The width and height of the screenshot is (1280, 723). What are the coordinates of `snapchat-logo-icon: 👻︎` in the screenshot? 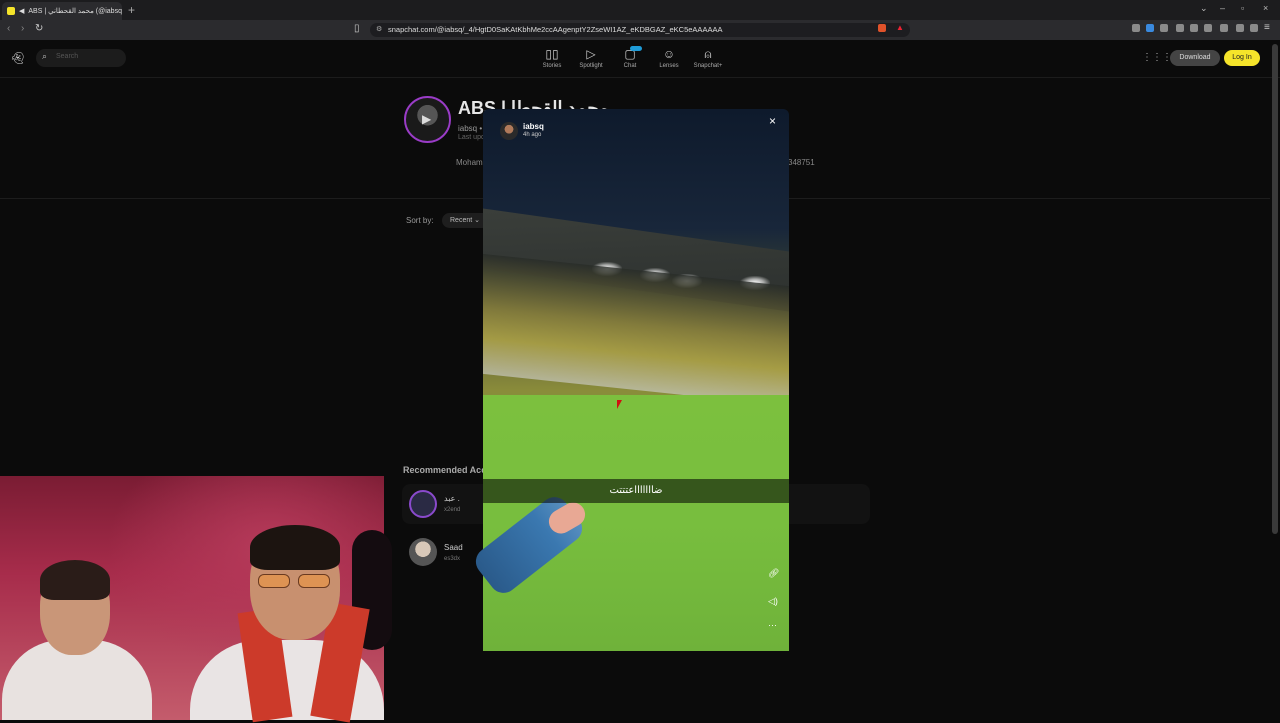 It's located at (17, 58).